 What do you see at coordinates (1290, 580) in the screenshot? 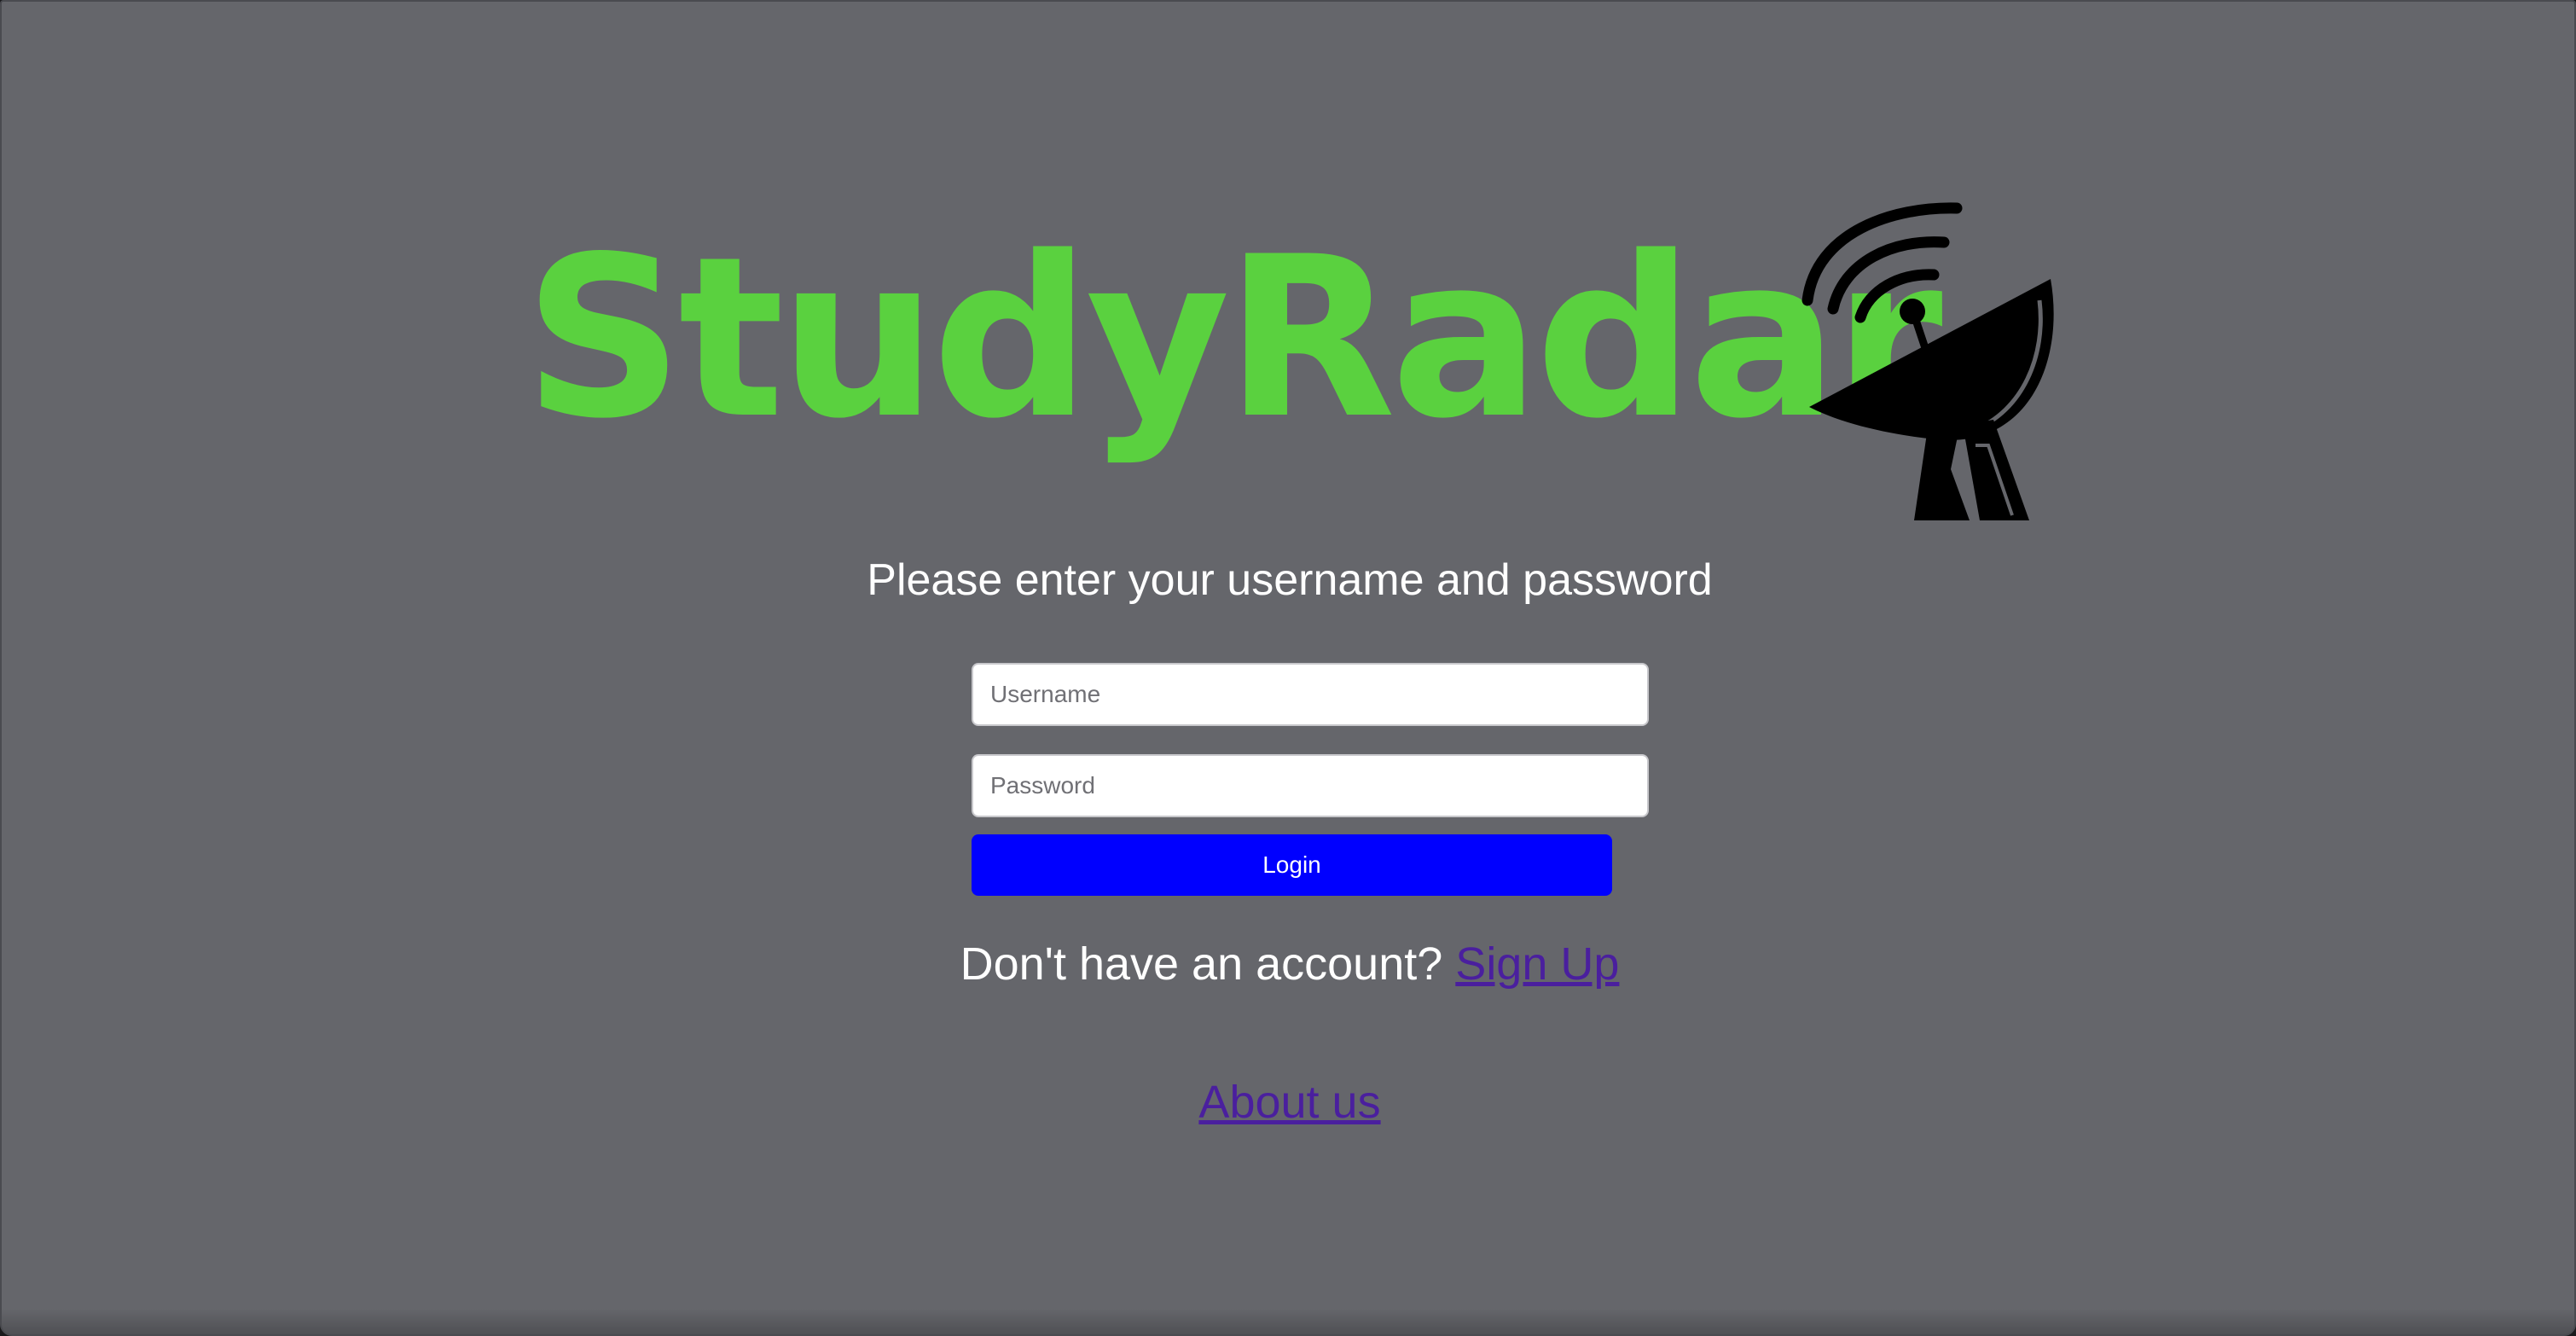
I see `login-prompt: Please enter your username and password` at bounding box center [1290, 580].